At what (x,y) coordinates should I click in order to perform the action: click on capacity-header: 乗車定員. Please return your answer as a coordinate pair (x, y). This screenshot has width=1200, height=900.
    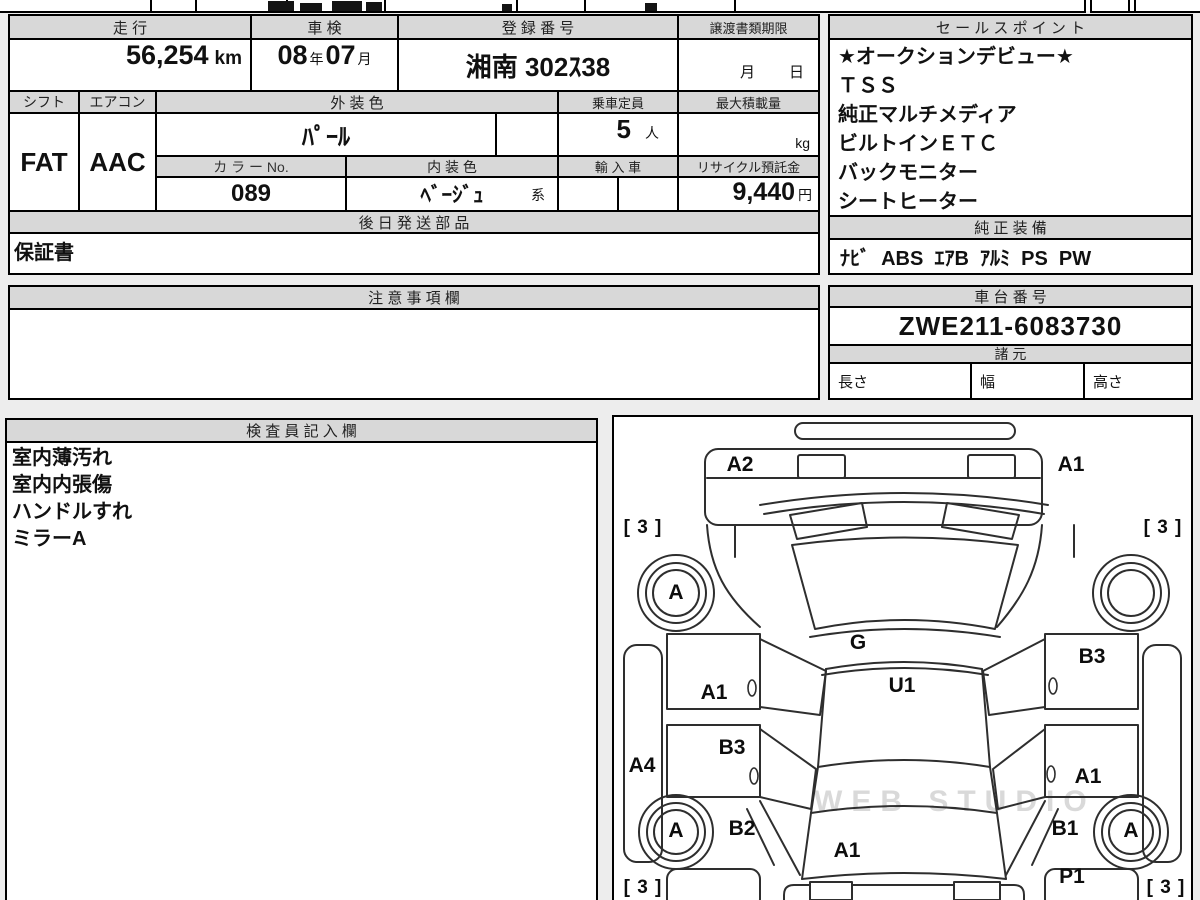
    Looking at the image, I should click on (618, 102).